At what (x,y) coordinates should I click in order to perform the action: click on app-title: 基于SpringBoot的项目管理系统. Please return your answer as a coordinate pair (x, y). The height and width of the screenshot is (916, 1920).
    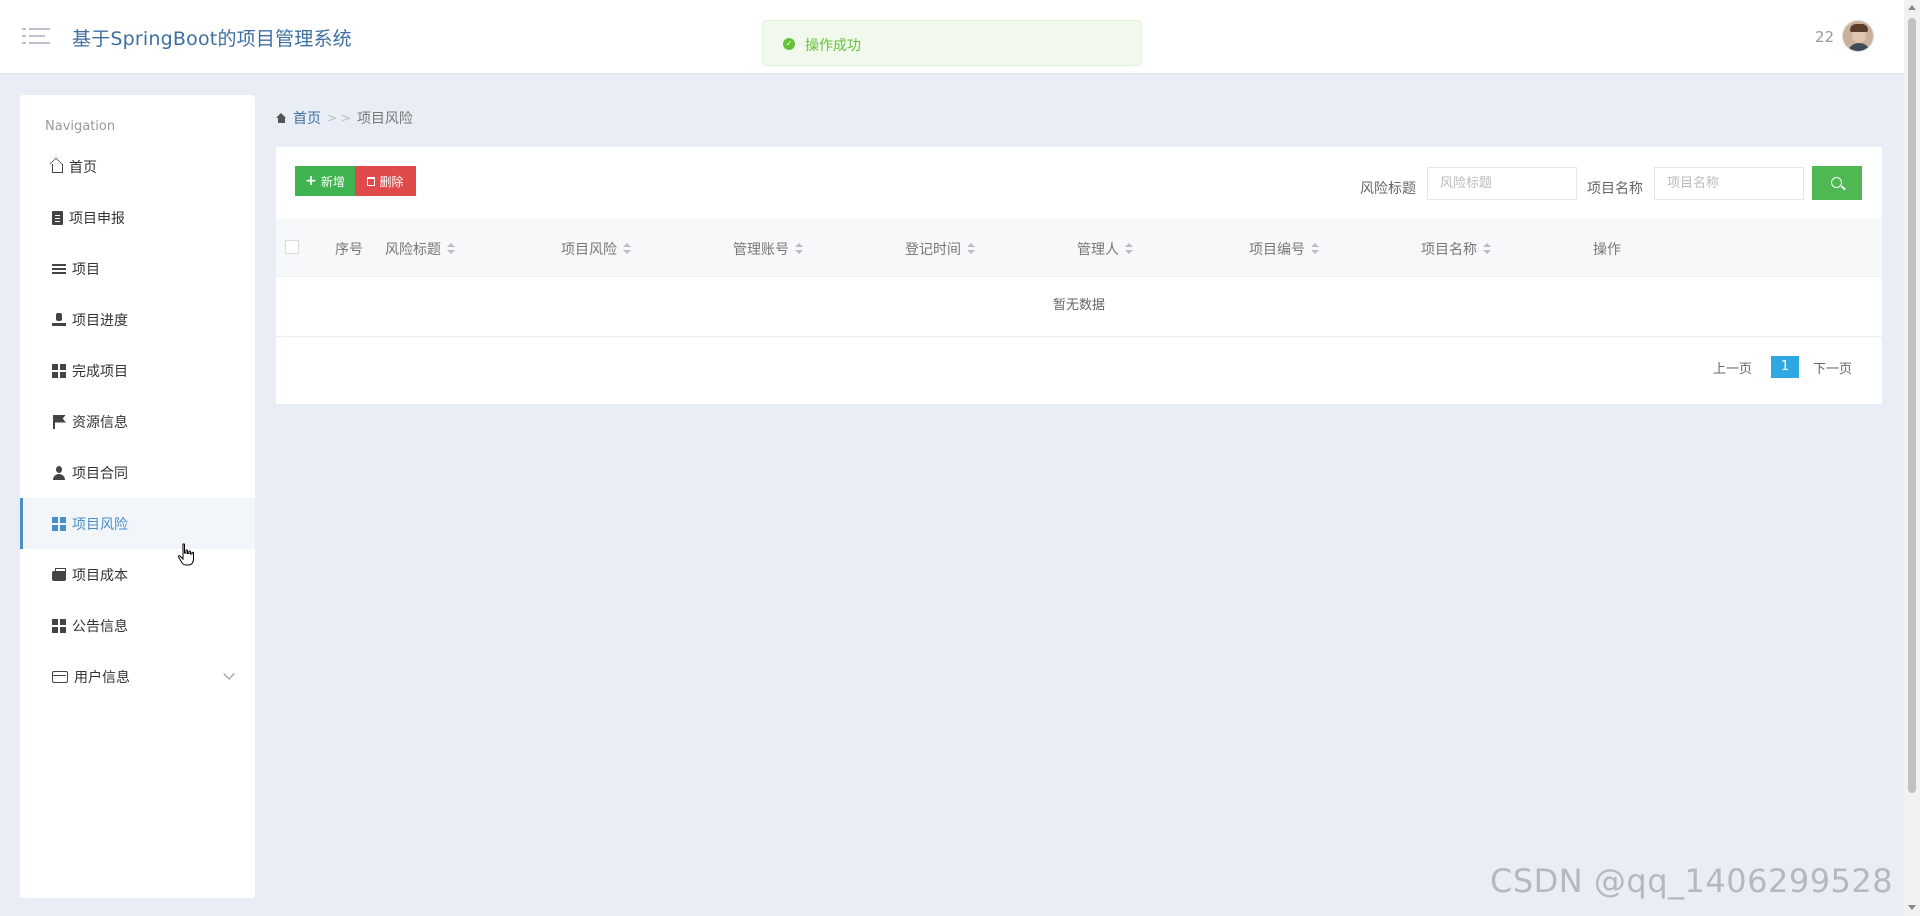
    Looking at the image, I should click on (212, 39).